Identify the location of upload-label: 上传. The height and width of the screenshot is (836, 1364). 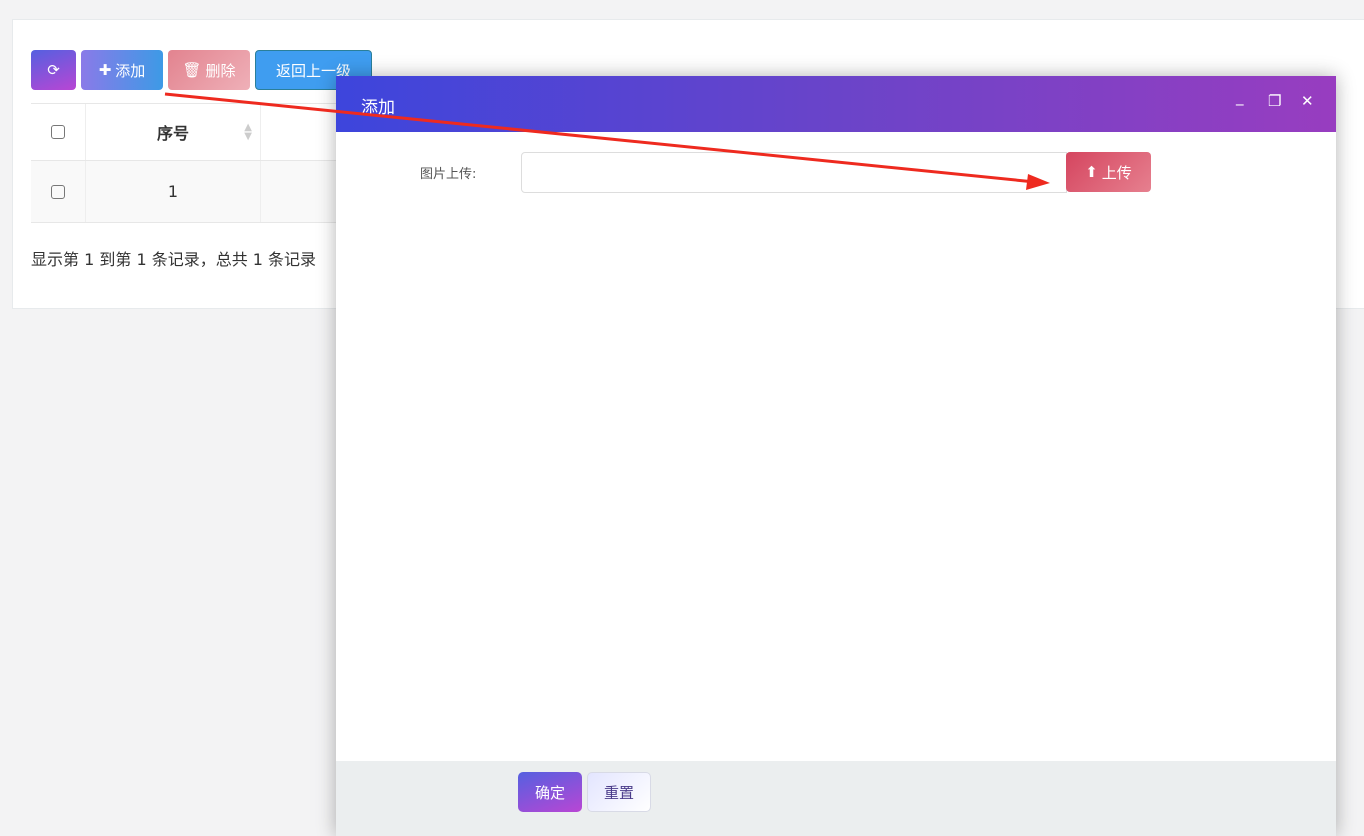
(1116, 172).